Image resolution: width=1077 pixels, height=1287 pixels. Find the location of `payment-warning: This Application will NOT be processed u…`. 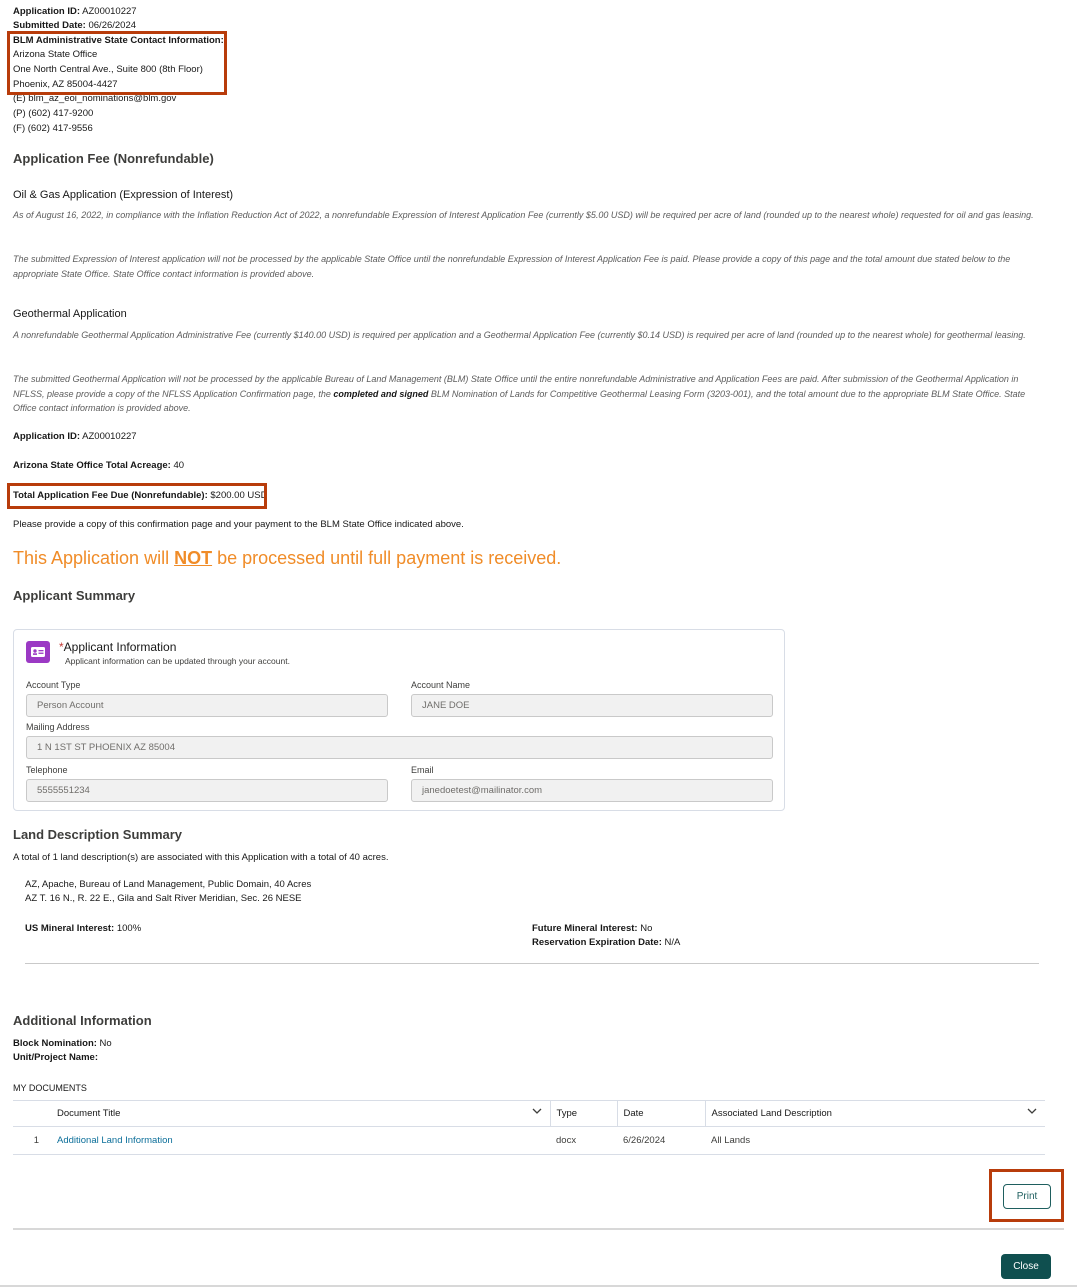

payment-warning: This Application will NOT be processed u… is located at coordinates (287, 558).